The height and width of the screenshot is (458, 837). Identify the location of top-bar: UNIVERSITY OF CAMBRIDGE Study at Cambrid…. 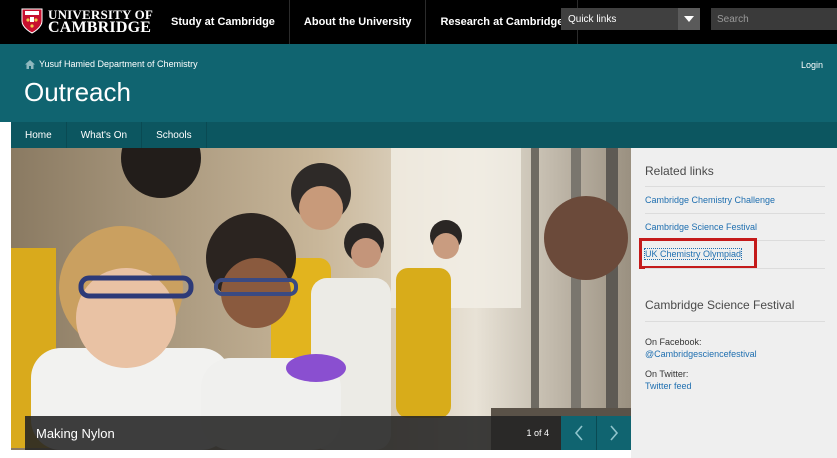
(418, 22).